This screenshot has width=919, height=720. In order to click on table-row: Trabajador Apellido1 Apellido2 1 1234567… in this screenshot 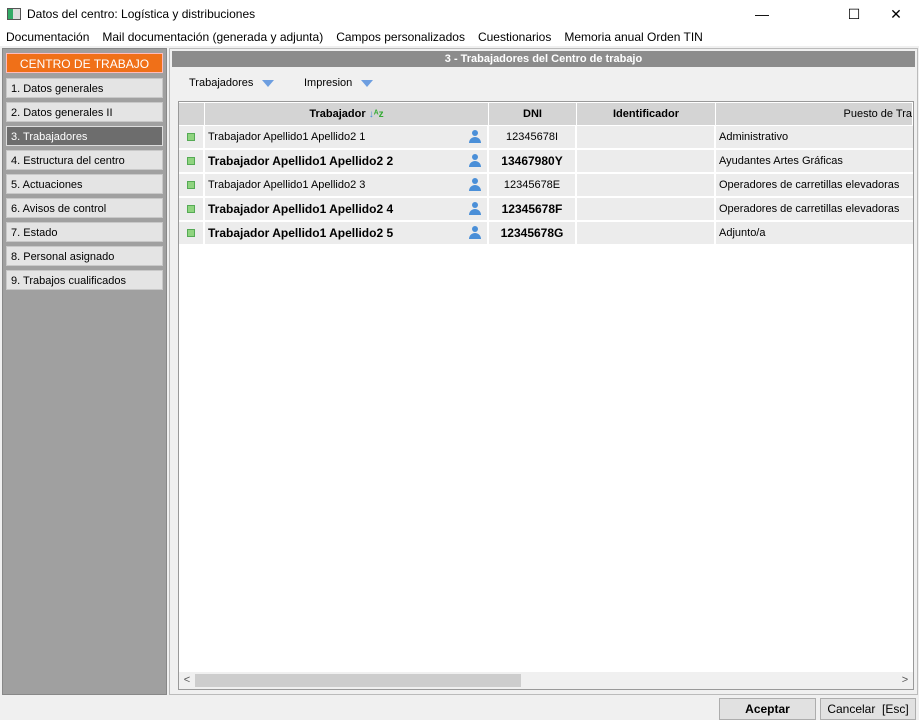, I will do `click(546, 137)`.